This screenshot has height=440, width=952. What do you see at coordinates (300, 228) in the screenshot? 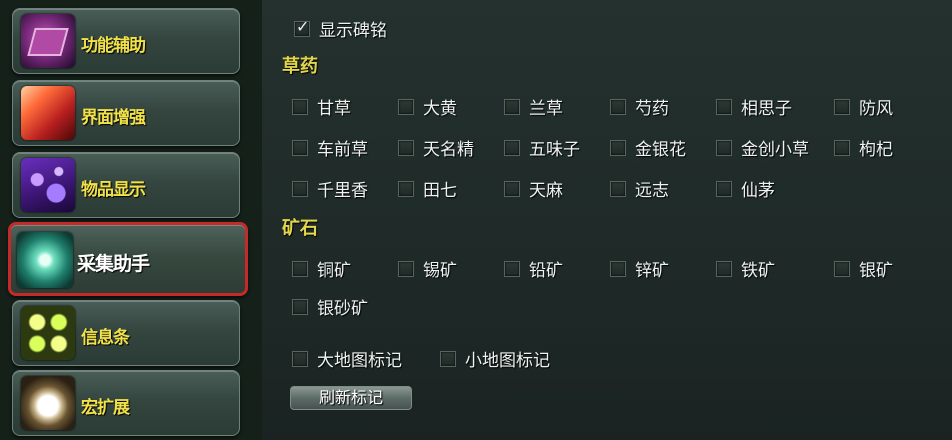
I see `ores-section-title: 矿石` at bounding box center [300, 228].